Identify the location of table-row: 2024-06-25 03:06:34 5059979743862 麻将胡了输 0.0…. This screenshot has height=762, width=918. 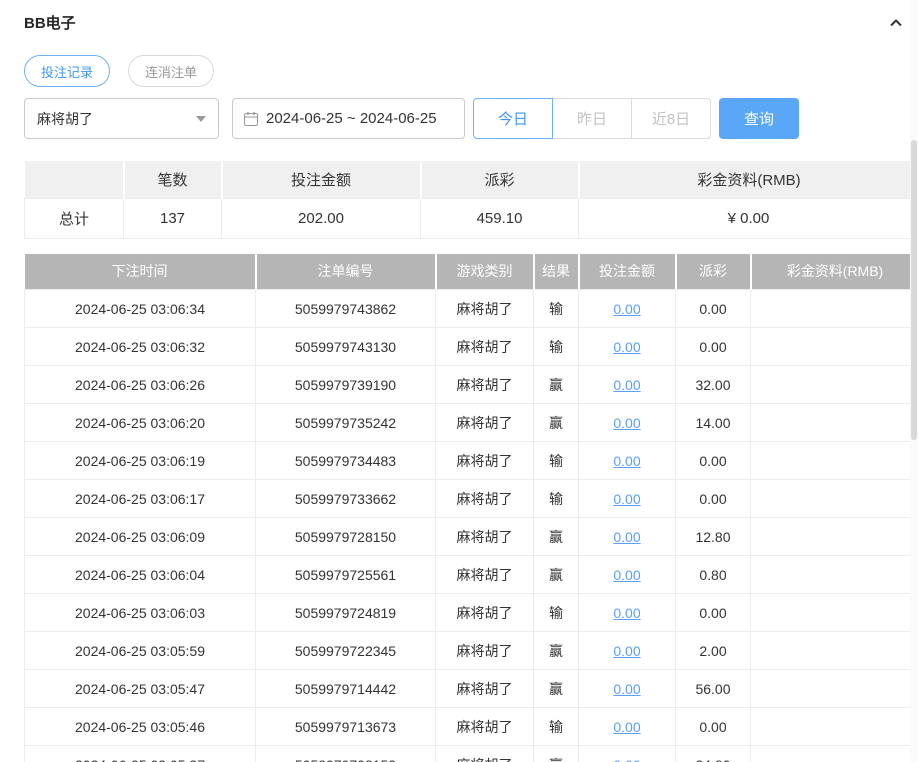
(471, 308).